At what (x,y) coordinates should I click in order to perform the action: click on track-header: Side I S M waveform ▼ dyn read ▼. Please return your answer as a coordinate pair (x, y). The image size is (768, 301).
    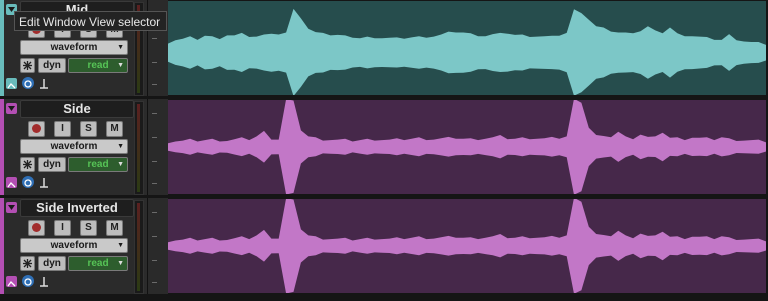
    Looking at the image, I should click on (77, 147).